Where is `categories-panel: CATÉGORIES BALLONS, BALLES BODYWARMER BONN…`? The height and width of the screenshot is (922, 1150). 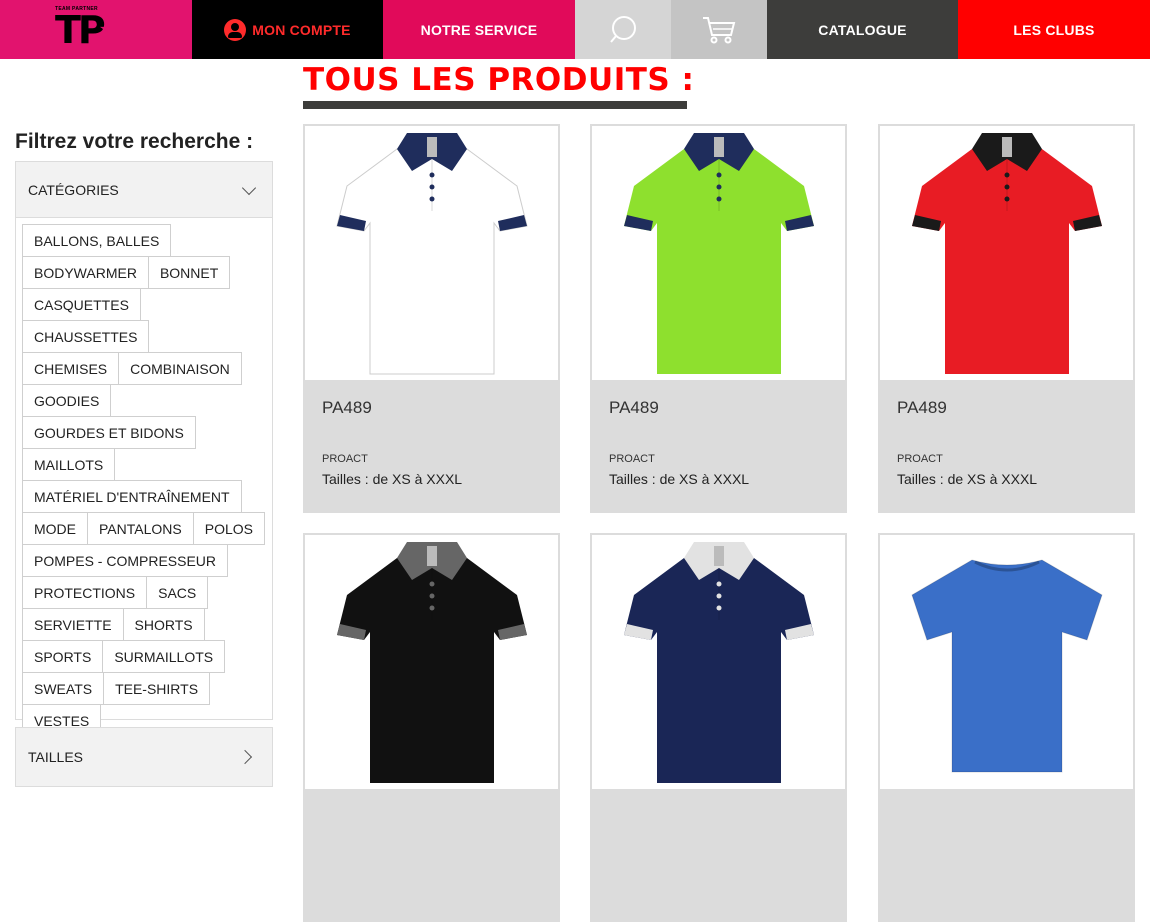
categories-panel: CATÉGORIES BALLONS, BALLES BODYWARMER BONN… is located at coordinates (144, 449).